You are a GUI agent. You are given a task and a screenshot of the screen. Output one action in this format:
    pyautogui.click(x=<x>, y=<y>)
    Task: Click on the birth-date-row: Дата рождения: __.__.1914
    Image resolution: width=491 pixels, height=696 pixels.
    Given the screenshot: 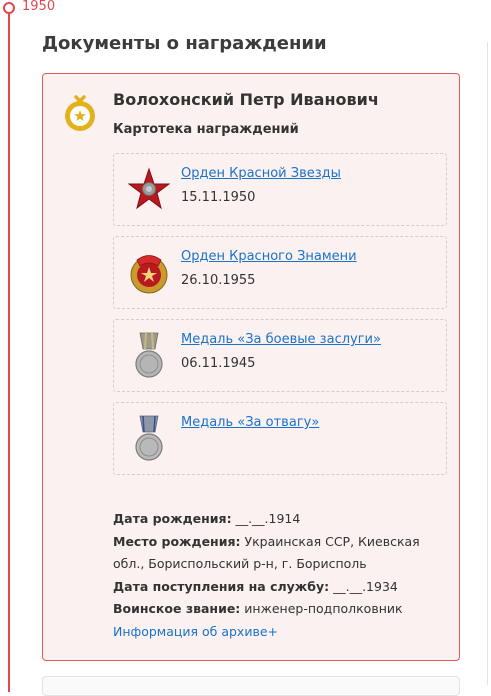 What is the action you would take?
    pyautogui.click(x=278, y=519)
    